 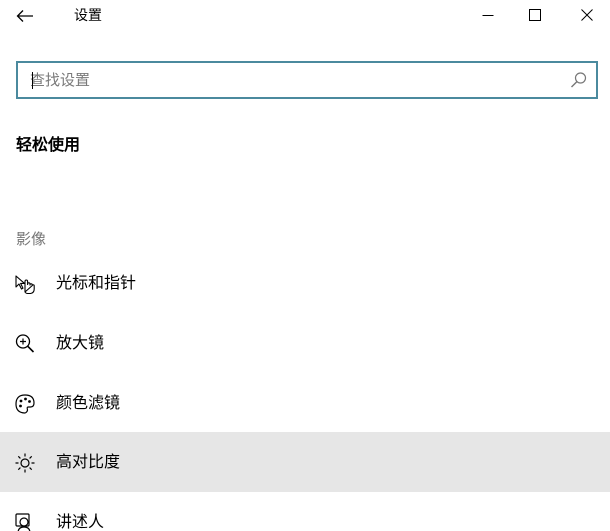 I want to click on maximize-button, so click(x=535, y=15).